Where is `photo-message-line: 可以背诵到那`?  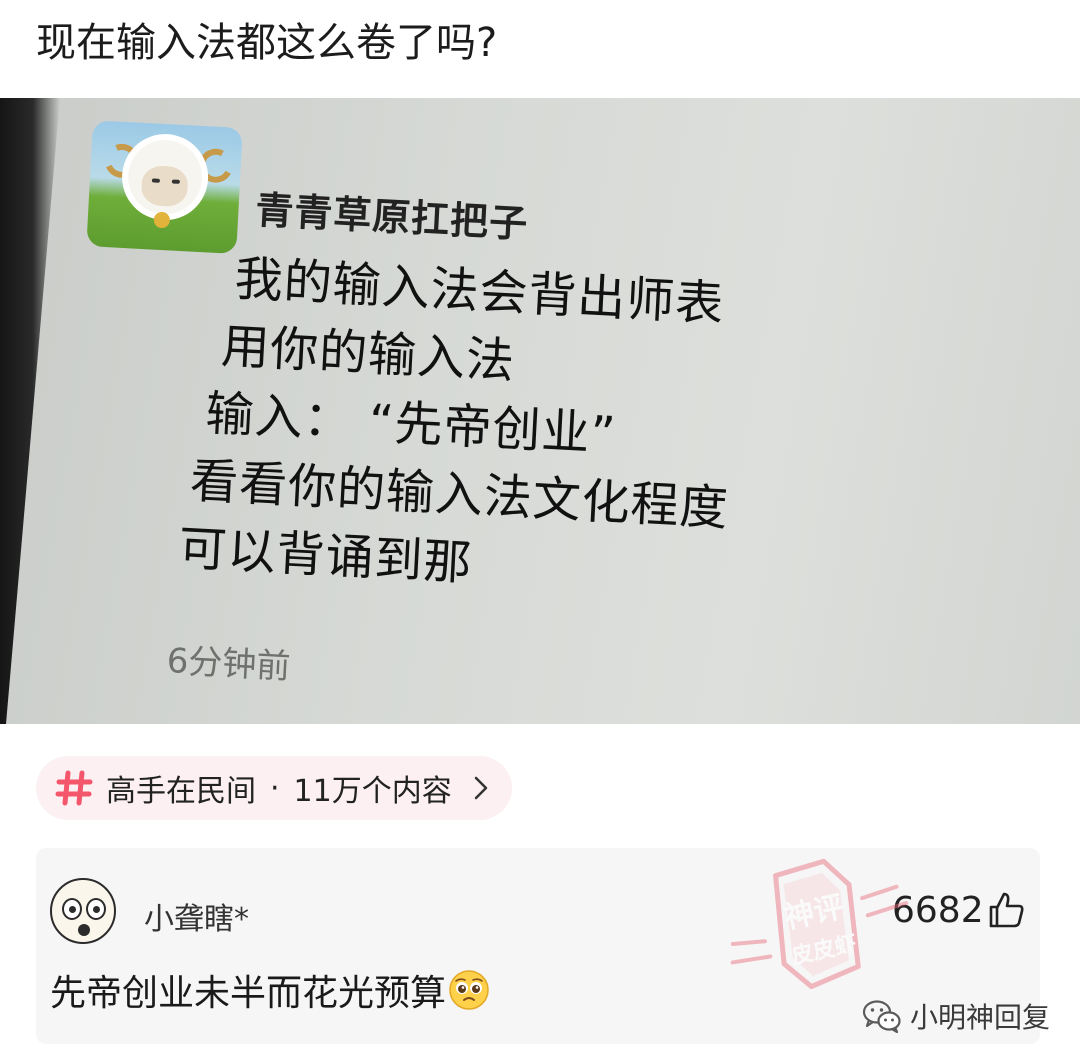 photo-message-line: 可以背诵到那 is located at coordinates (325, 556).